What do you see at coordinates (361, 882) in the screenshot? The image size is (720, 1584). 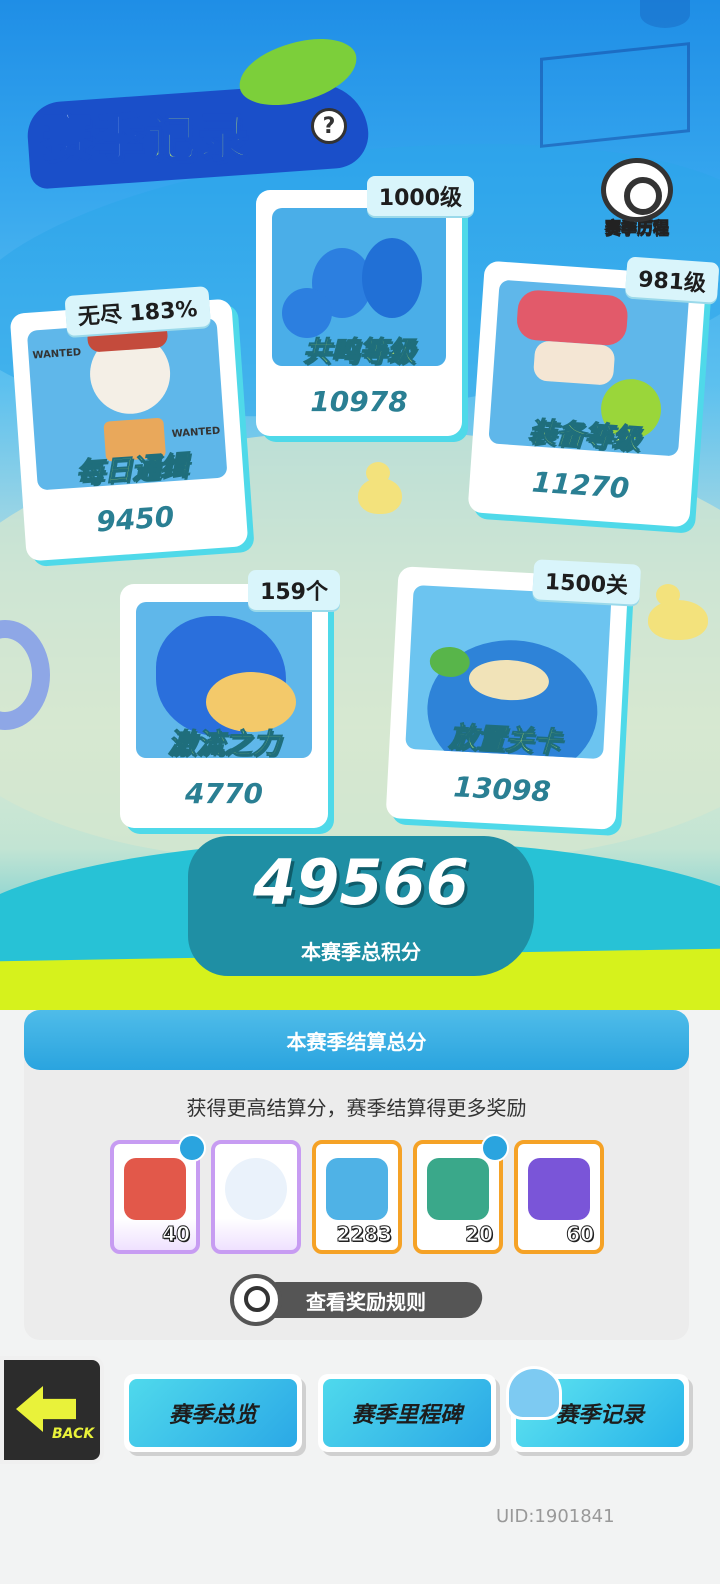 I see `total-season-score: 49566` at bounding box center [361, 882].